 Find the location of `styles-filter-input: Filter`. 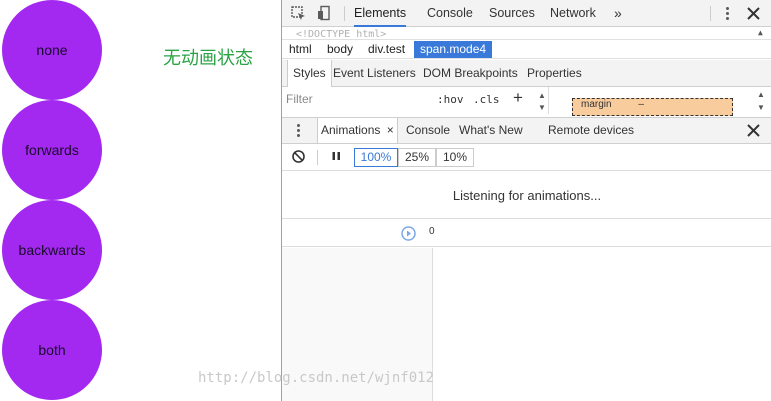

styles-filter-input: Filter is located at coordinates (299, 99).